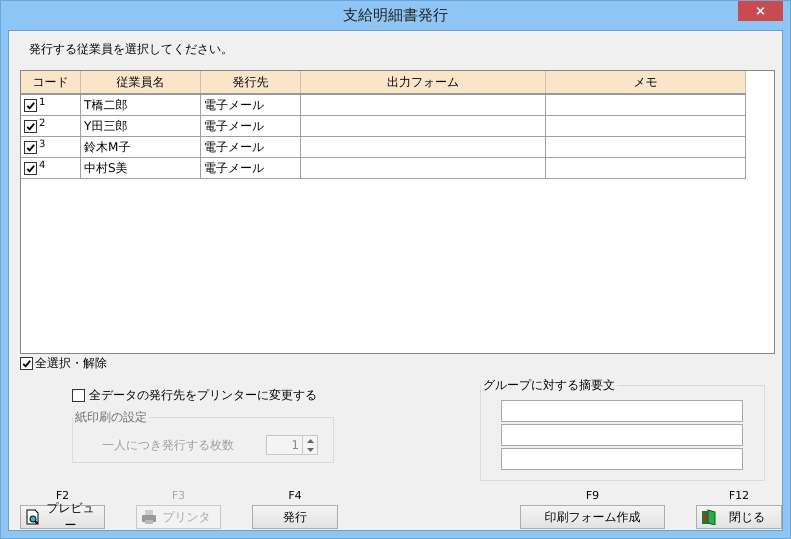 Image resolution: width=791 pixels, height=539 pixels. What do you see at coordinates (141, 82) in the screenshot?
I see `column-header: 従業員名` at bounding box center [141, 82].